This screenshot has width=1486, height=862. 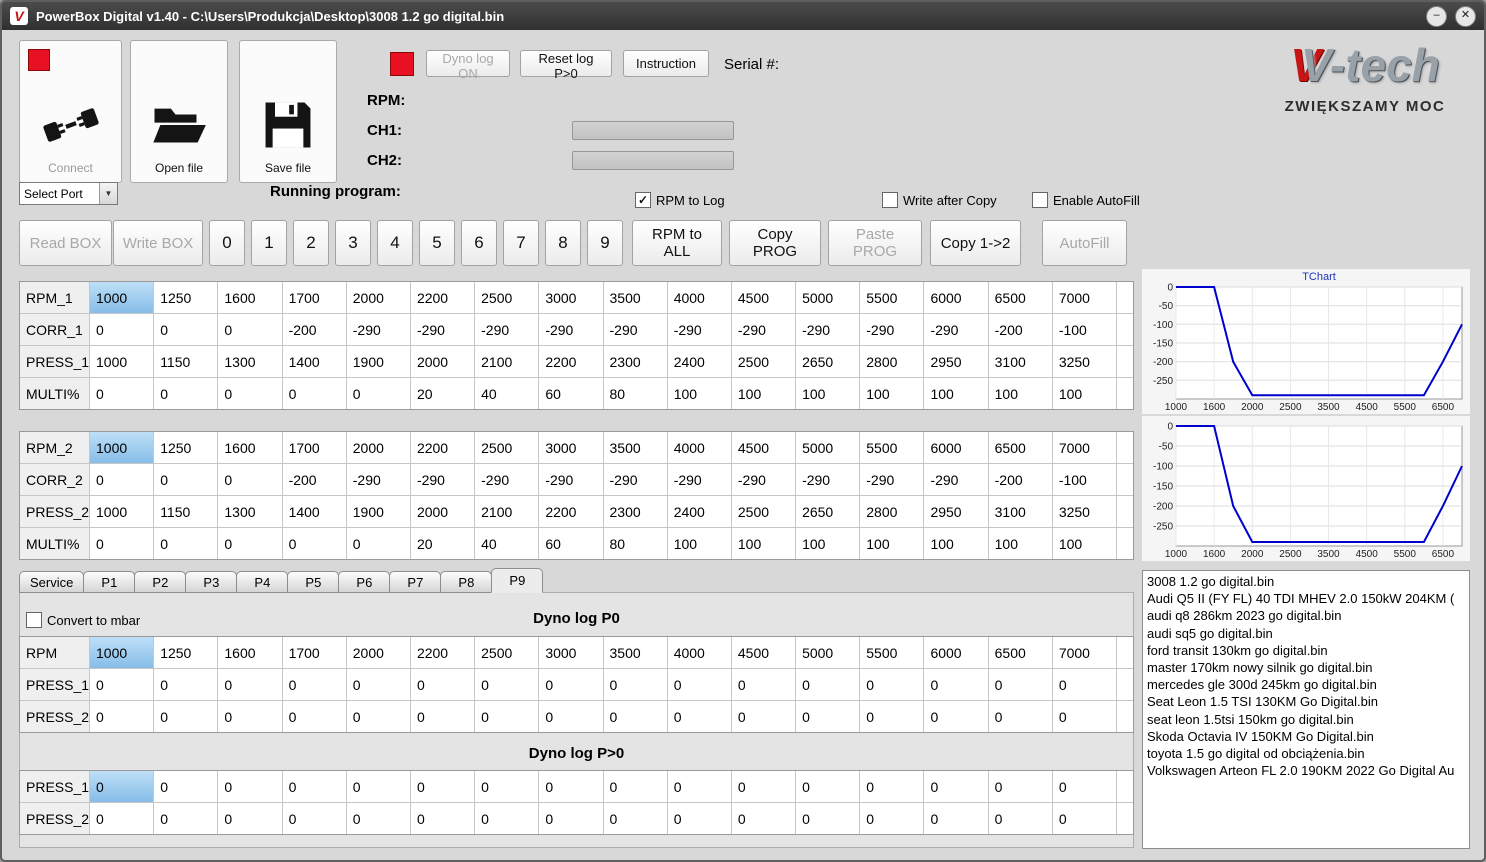 What do you see at coordinates (269, 243) in the screenshot?
I see `program-button-1: 1` at bounding box center [269, 243].